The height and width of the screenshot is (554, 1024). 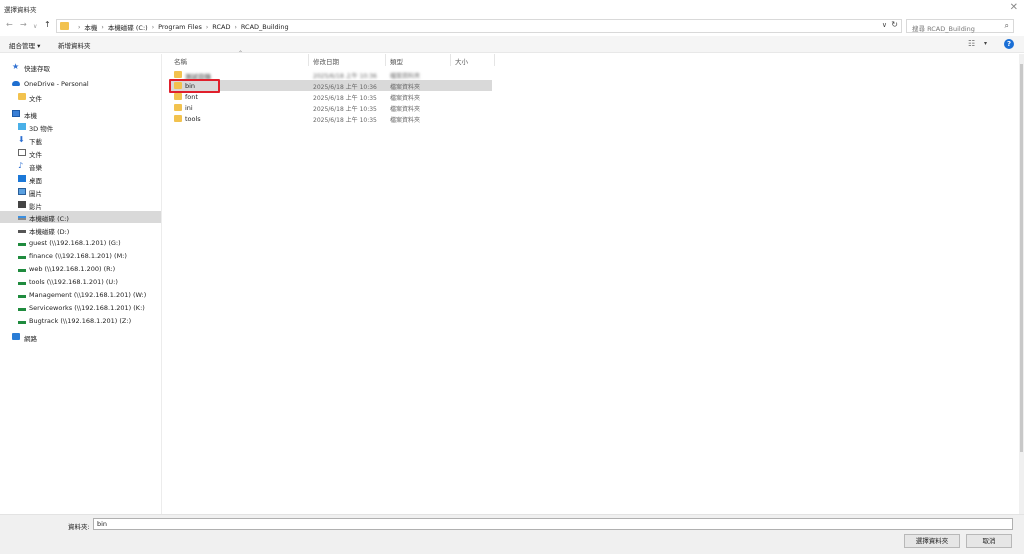 I want to click on nav-network-drive-w: Management (\\192.168.1.201) (W:), so click(x=80, y=295).